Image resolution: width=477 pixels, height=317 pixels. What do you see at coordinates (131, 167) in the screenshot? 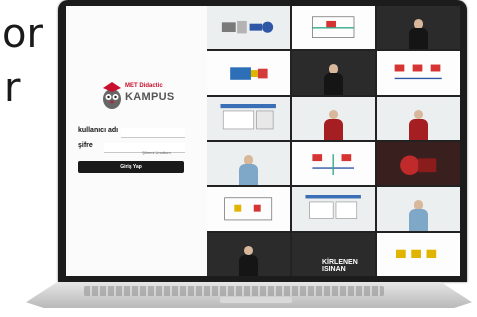
I see `login-button: Giriş Yap` at bounding box center [131, 167].